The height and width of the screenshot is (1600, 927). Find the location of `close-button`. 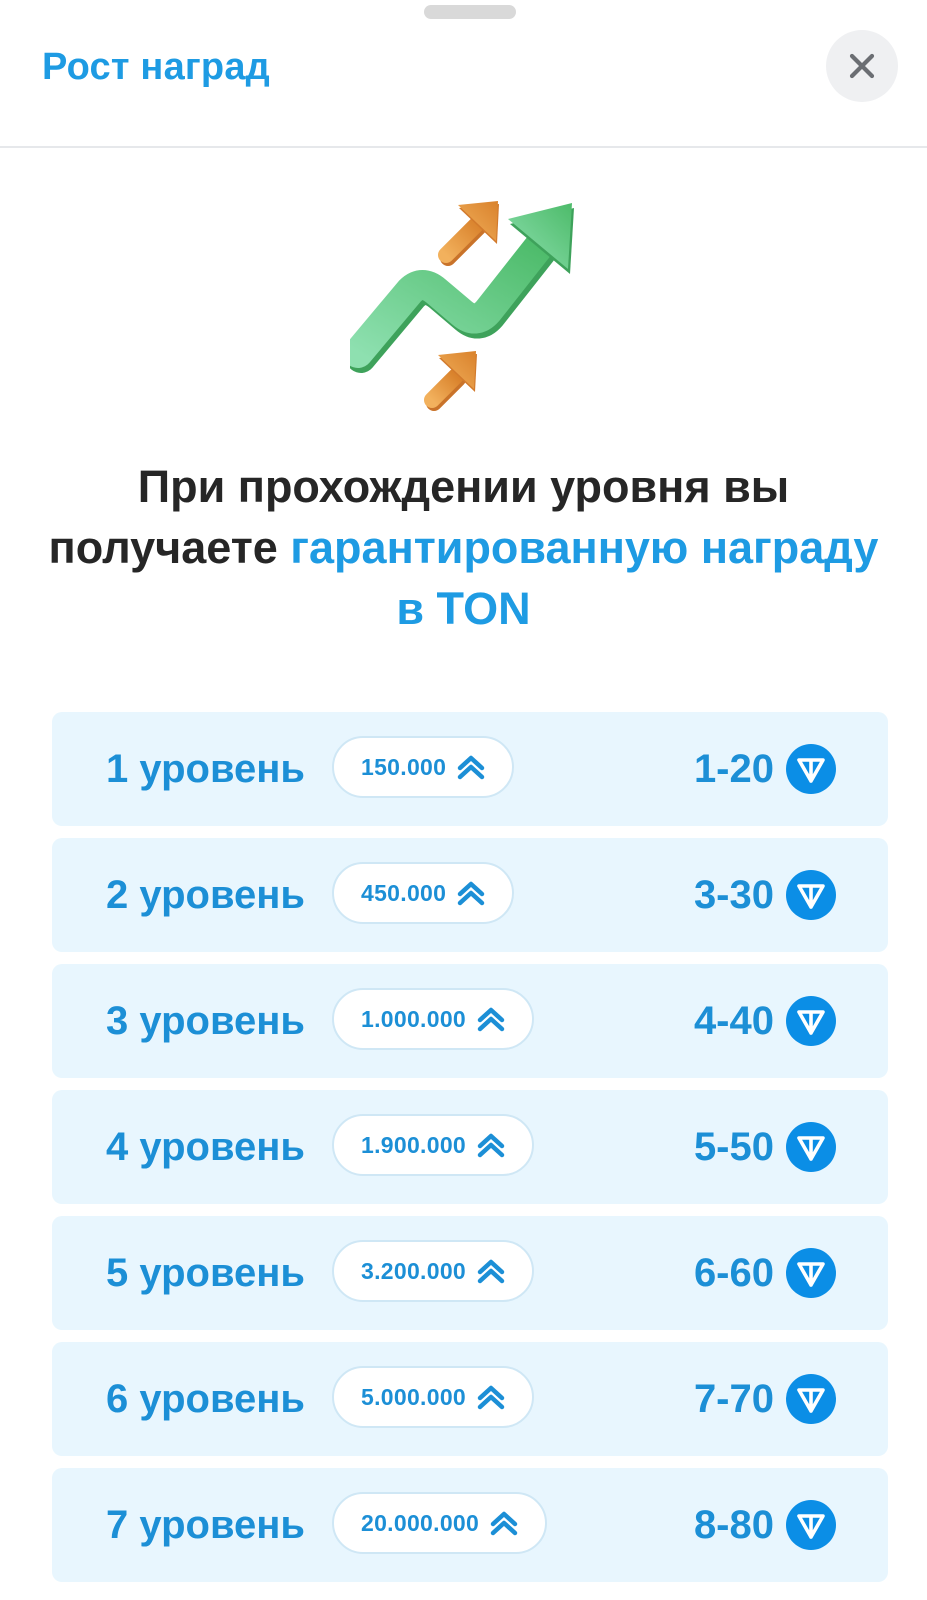

close-button is located at coordinates (862, 66).